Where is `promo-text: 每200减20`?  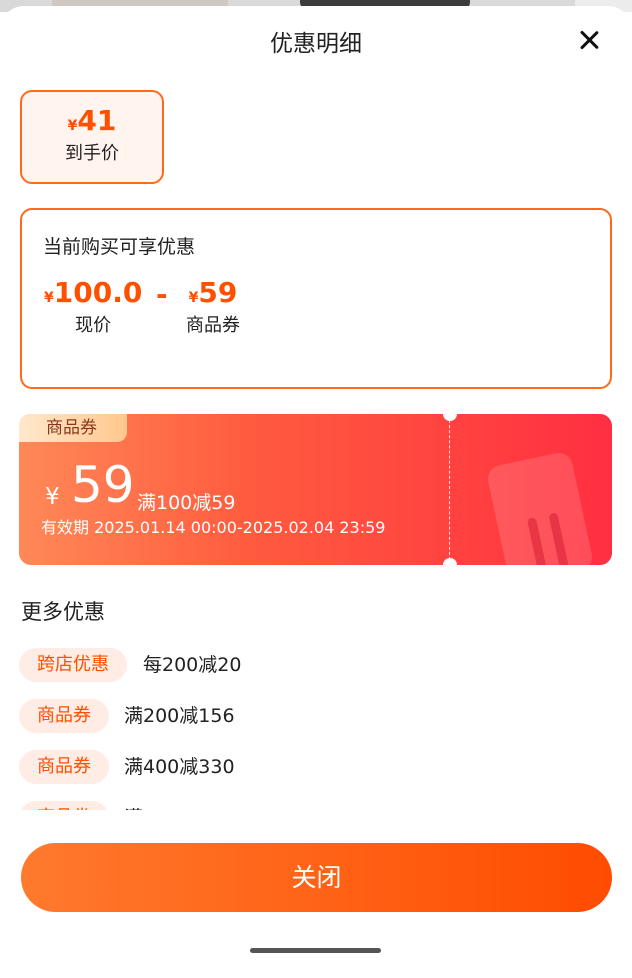 promo-text: 每200减20 is located at coordinates (192, 665).